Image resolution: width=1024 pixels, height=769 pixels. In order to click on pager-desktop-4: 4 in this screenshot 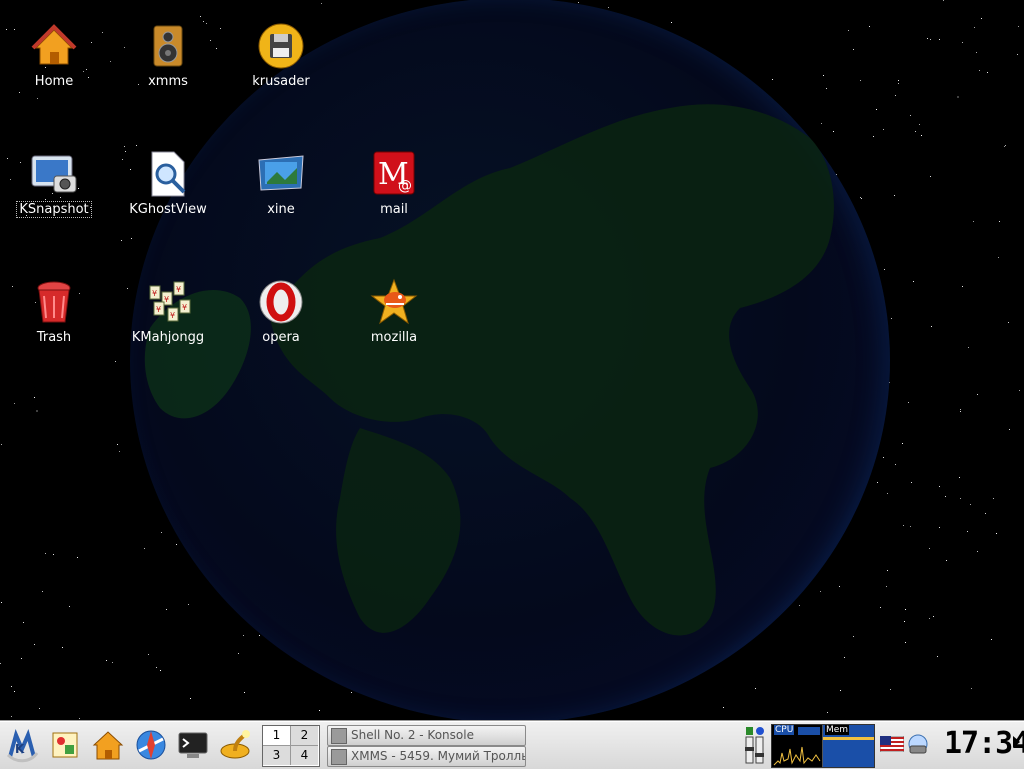, I will do `click(304, 755)`.